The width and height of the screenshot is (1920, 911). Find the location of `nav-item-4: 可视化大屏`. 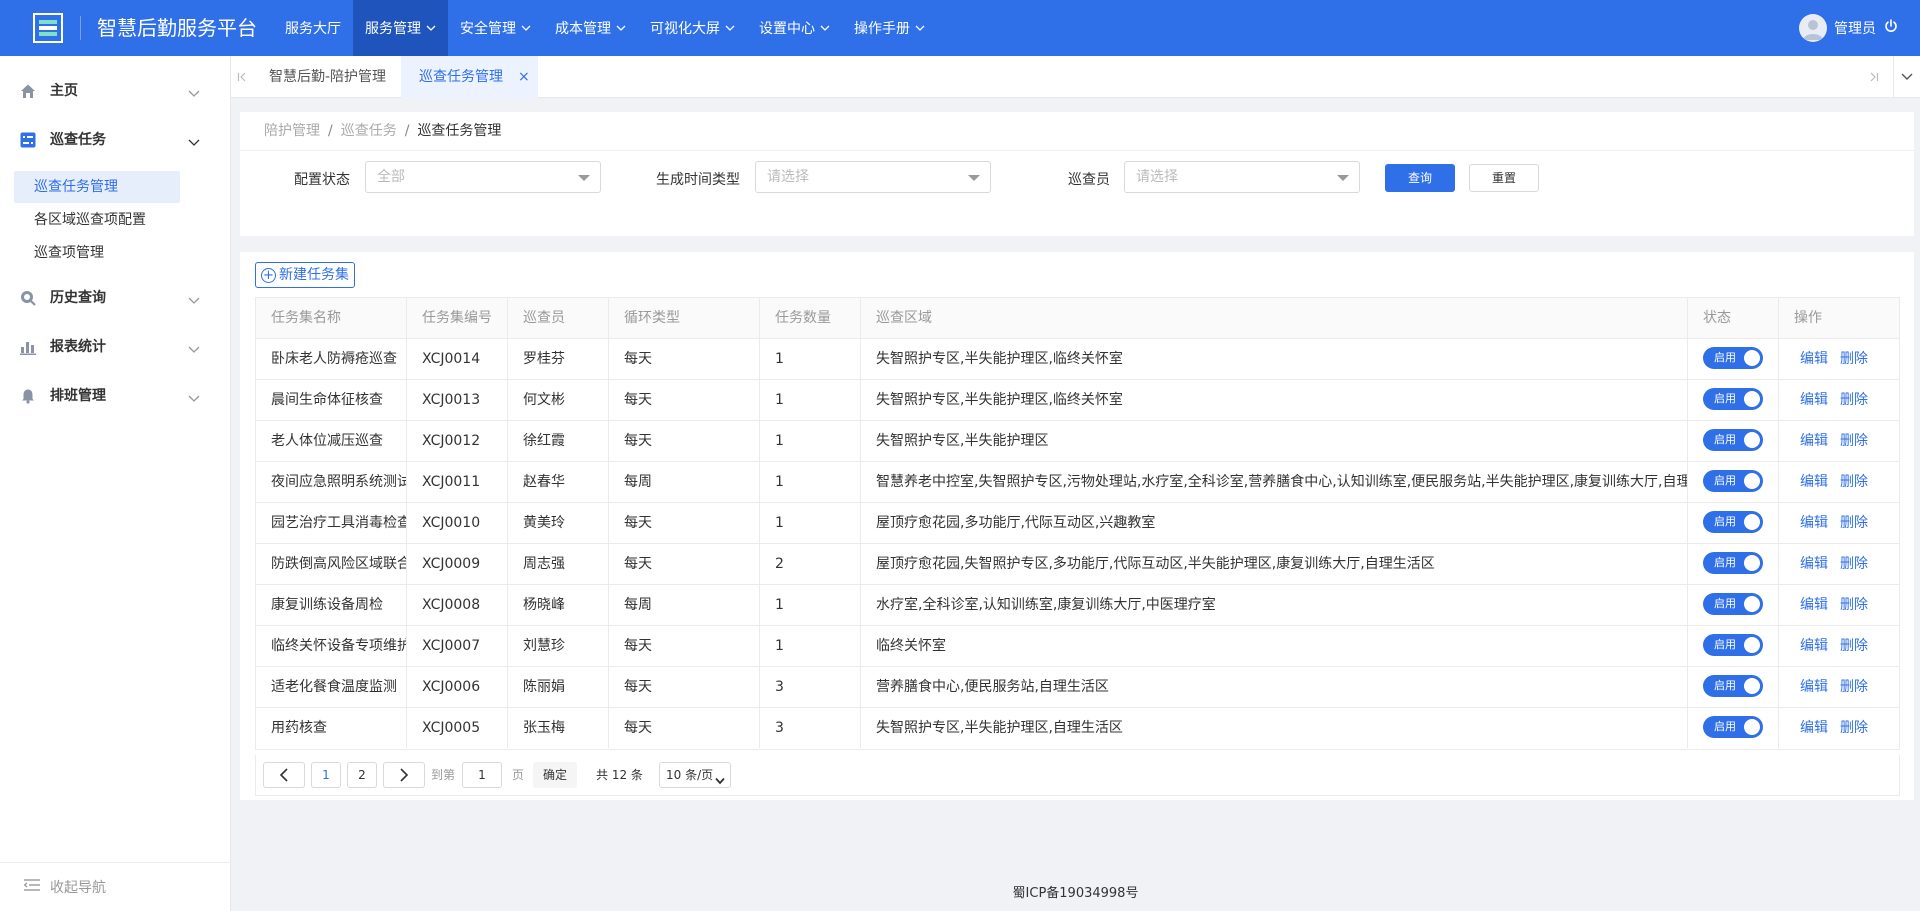

nav-item-4: 可视化大屏 is located at coordinates (692, 28).